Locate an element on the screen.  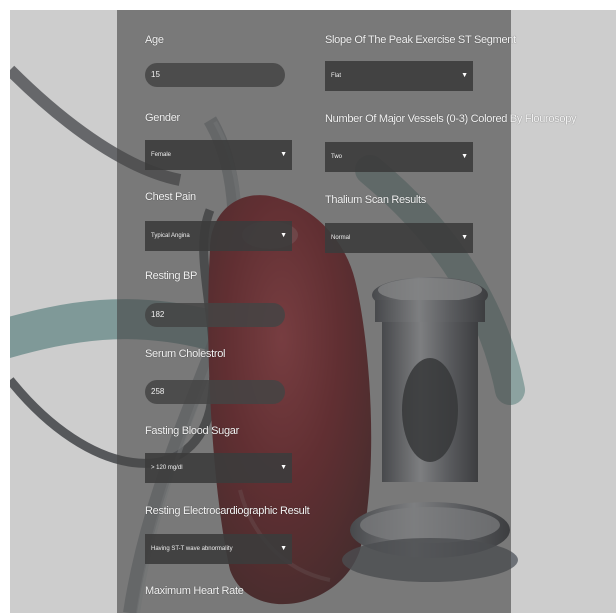
resting-ecg-select-value: Having ST-T wave abnormality is located at coordinates (192, 549).